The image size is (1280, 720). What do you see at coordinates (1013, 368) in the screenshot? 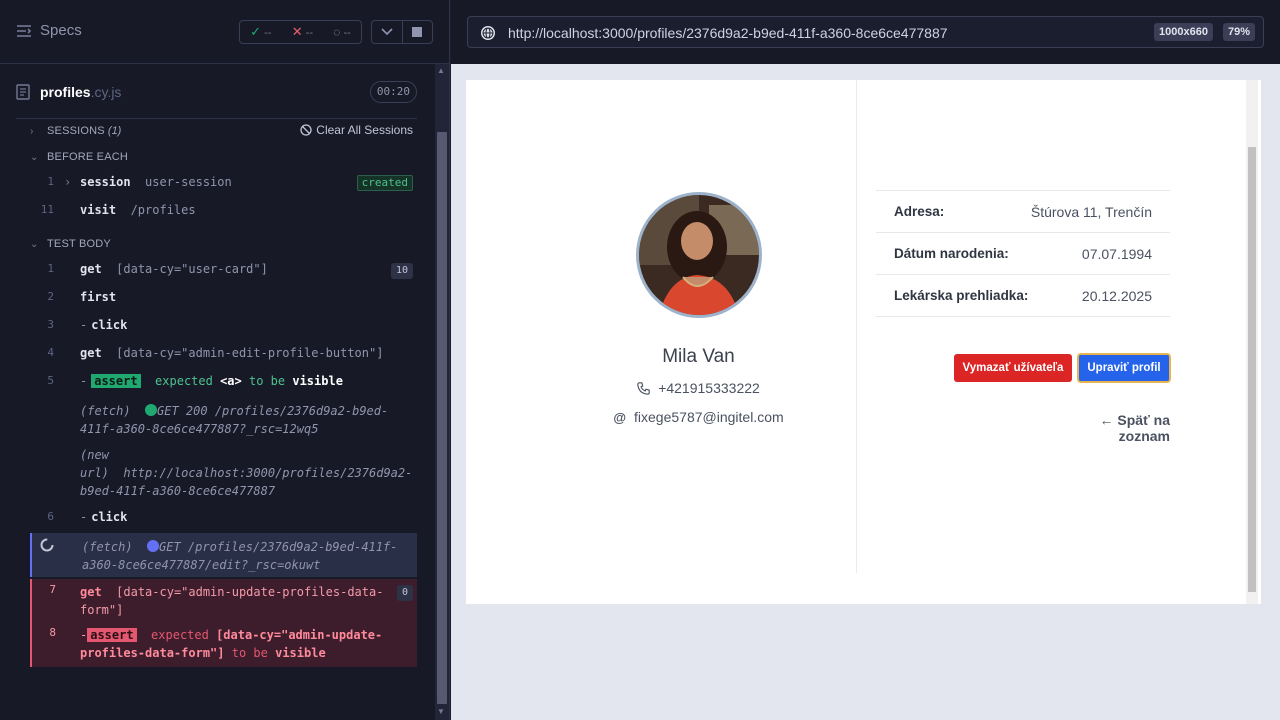
I see `delete-user-button: Vymazať užívateľa` at bounding box center [1013, 368].